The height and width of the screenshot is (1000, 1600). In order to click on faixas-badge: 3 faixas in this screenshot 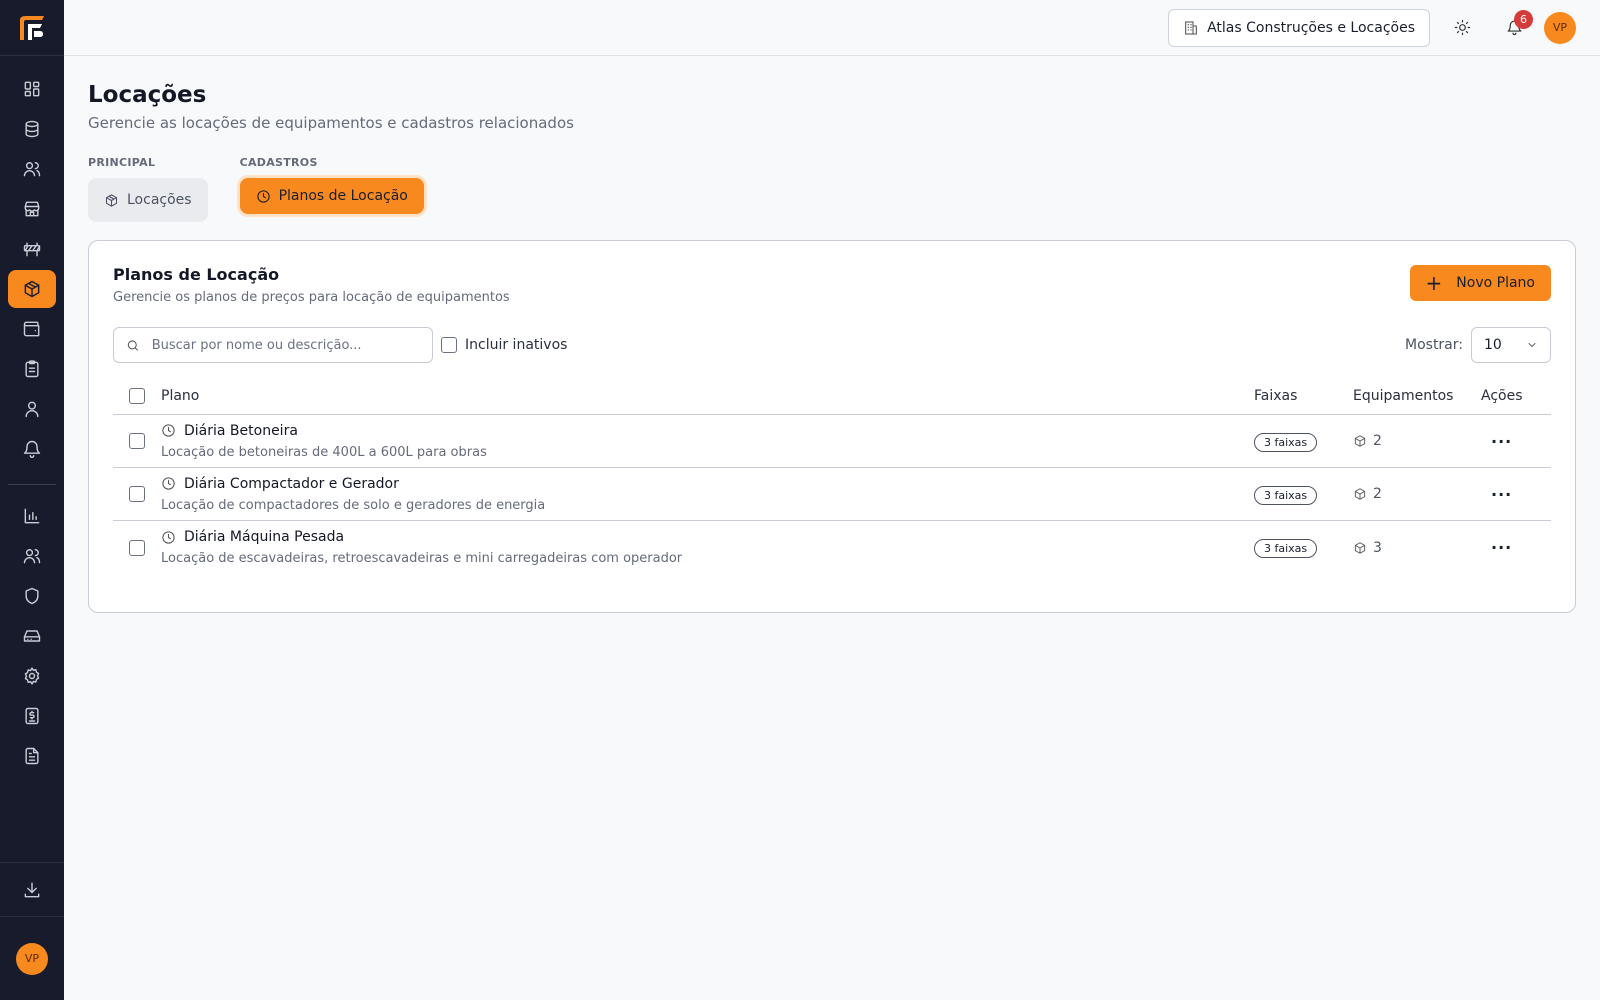, I will do `click(1286, 495)`.